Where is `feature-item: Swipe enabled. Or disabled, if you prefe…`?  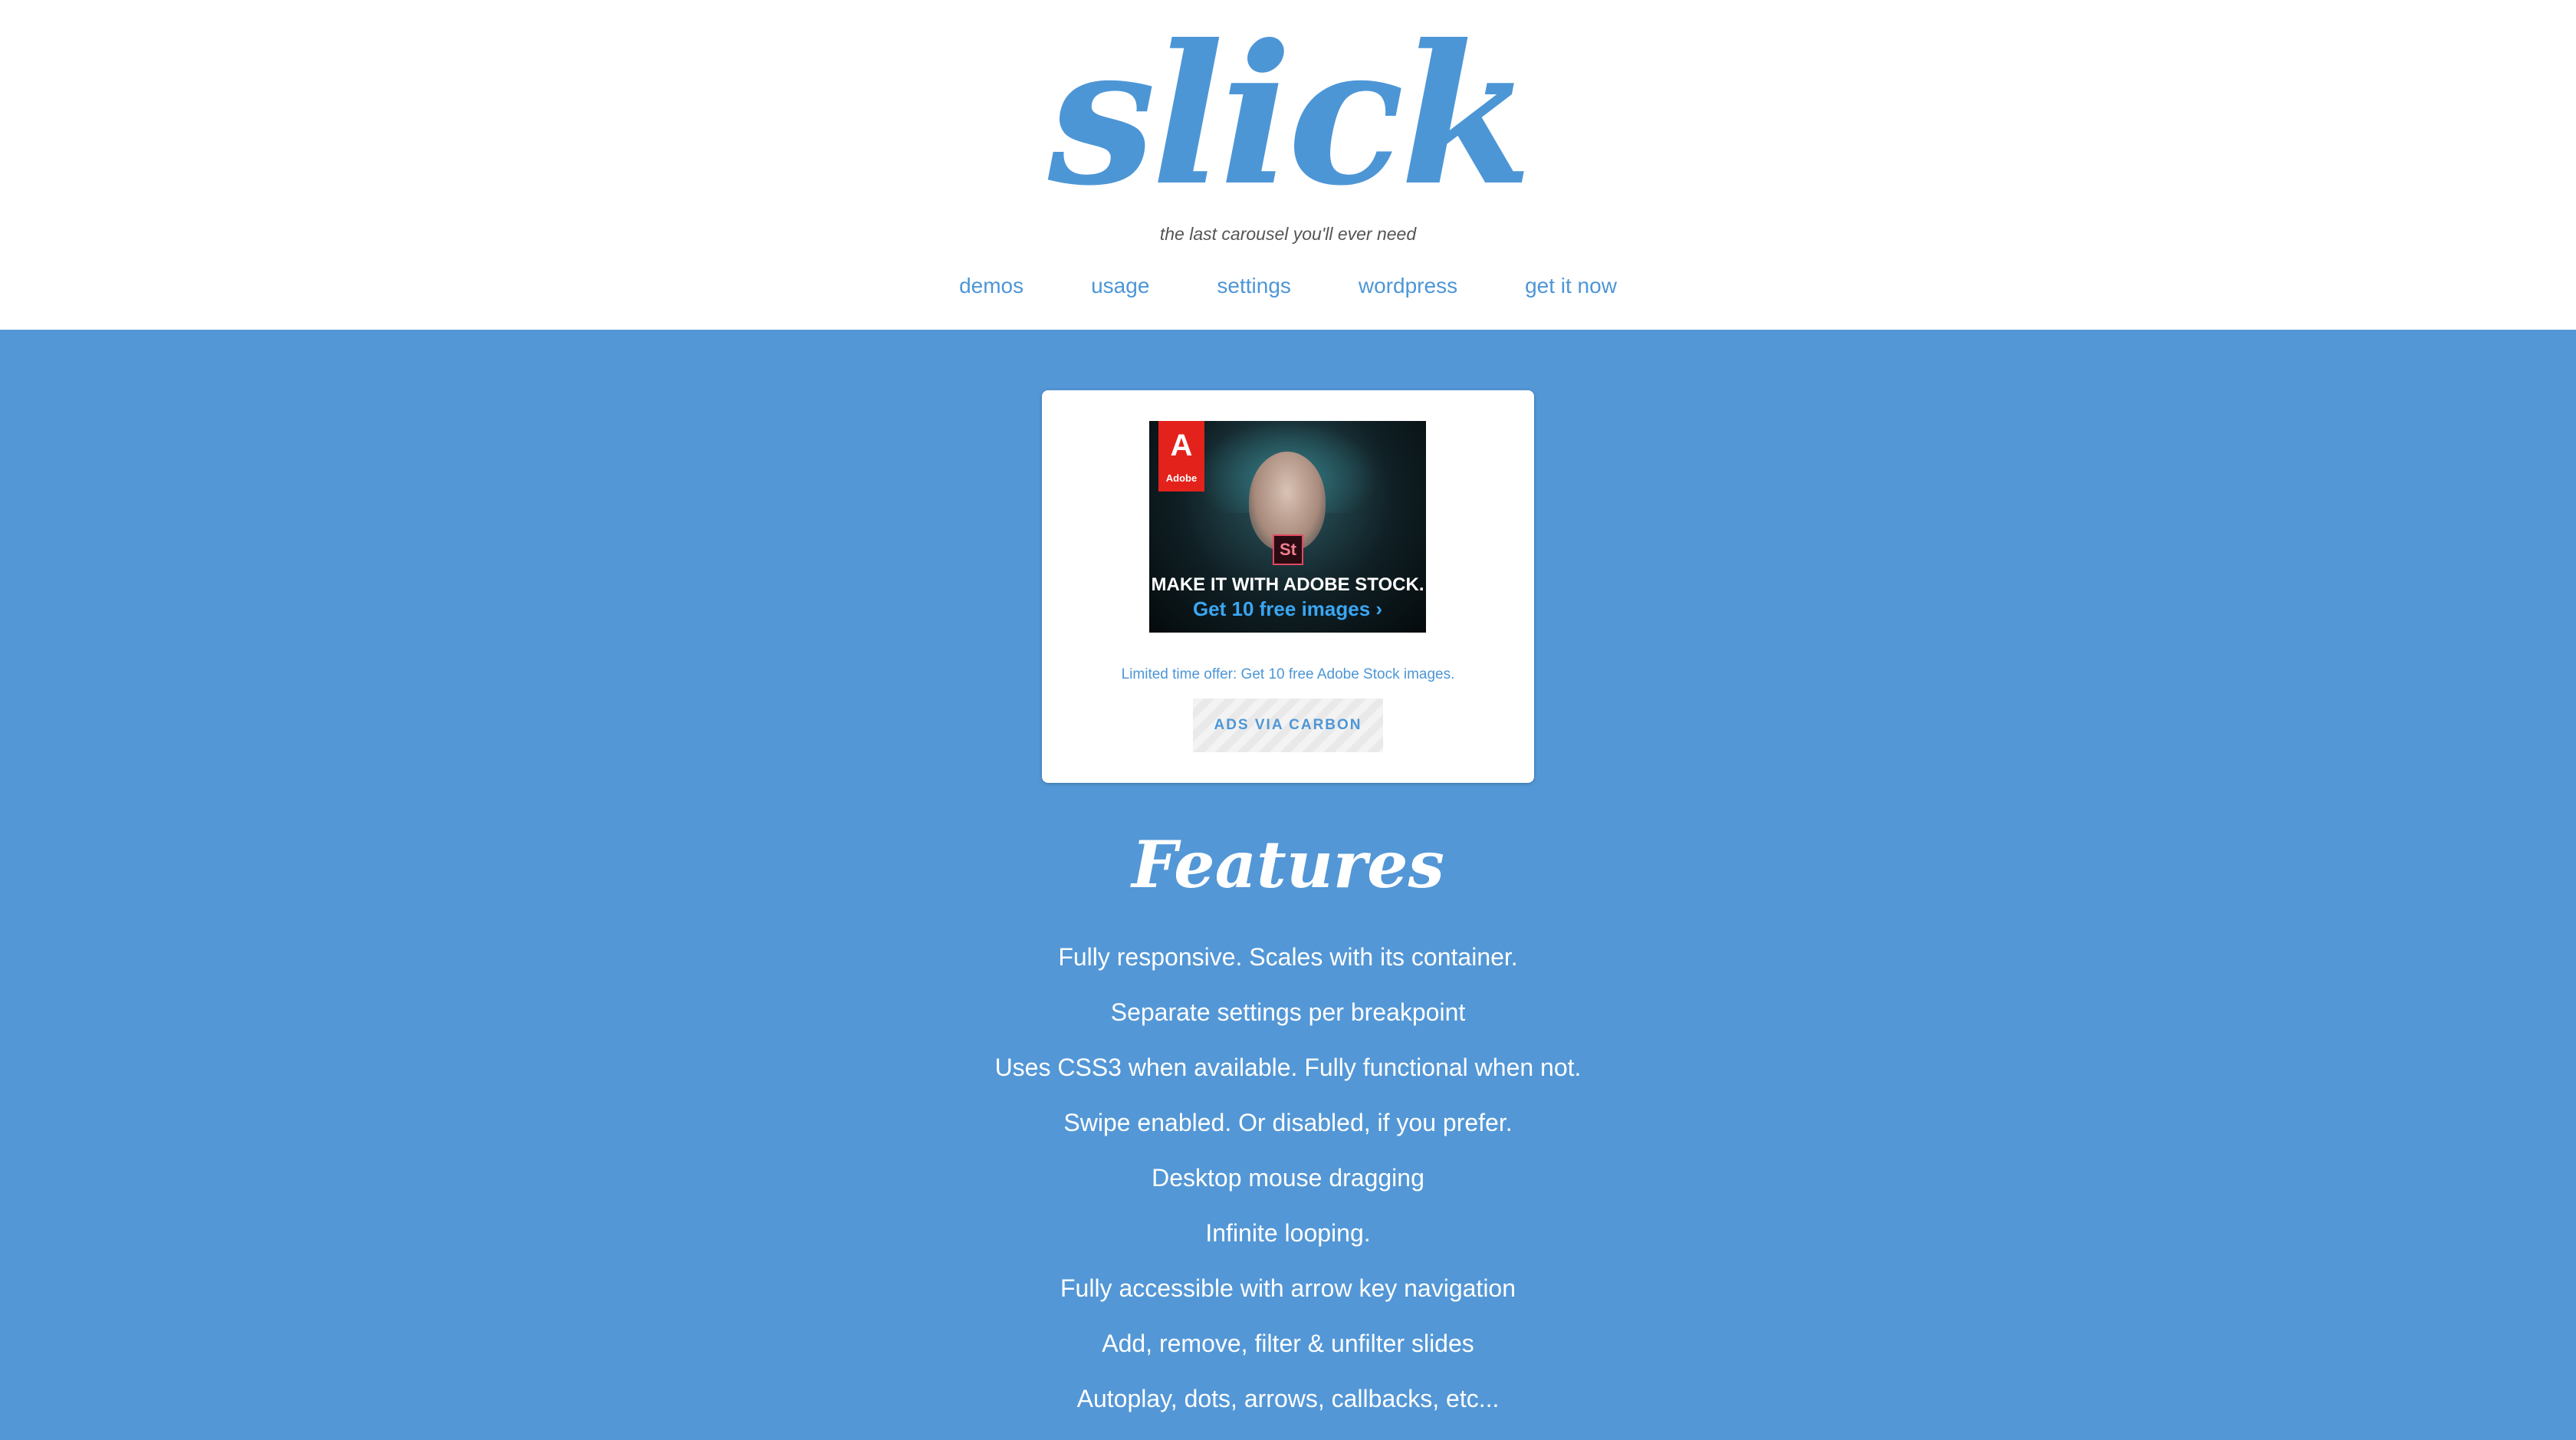 feature-item: Swipe enabled. Or disabled, if you prefe… is located at coordinates (1288, 1122).